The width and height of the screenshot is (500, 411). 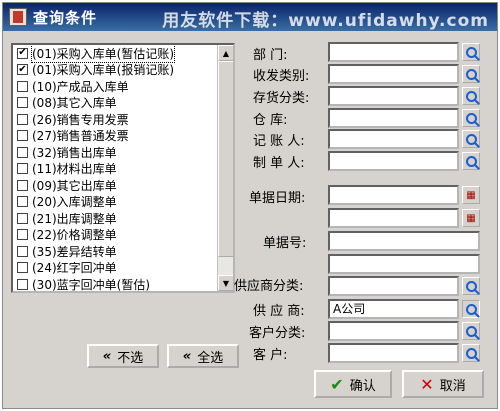 What do you see at coordinates (279, 163) in the screenshot?
I see `maker-label: 制 单 人:` at bounding box center [279, 163].